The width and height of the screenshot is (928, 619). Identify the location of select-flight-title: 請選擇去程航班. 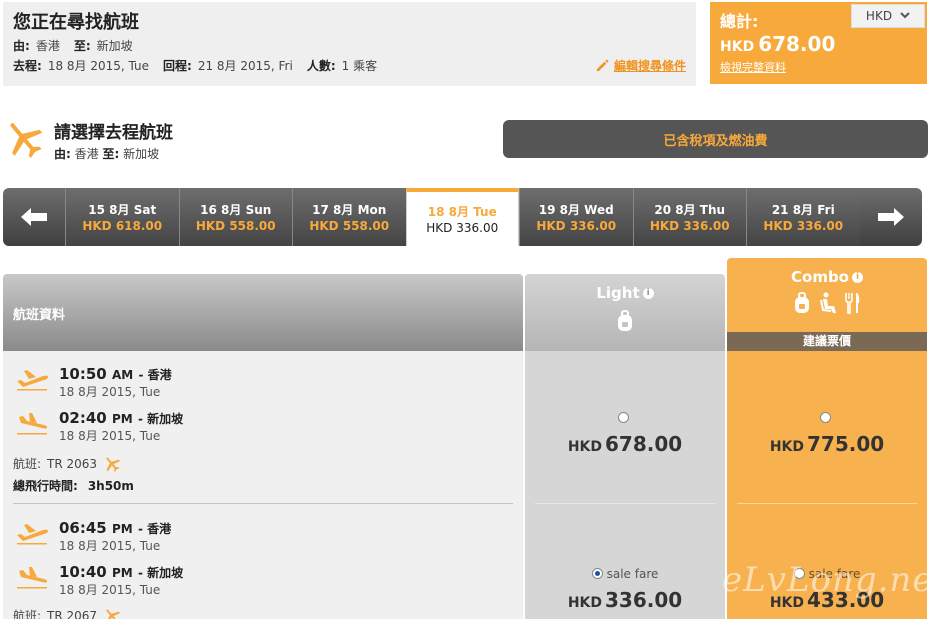
(113, 133).